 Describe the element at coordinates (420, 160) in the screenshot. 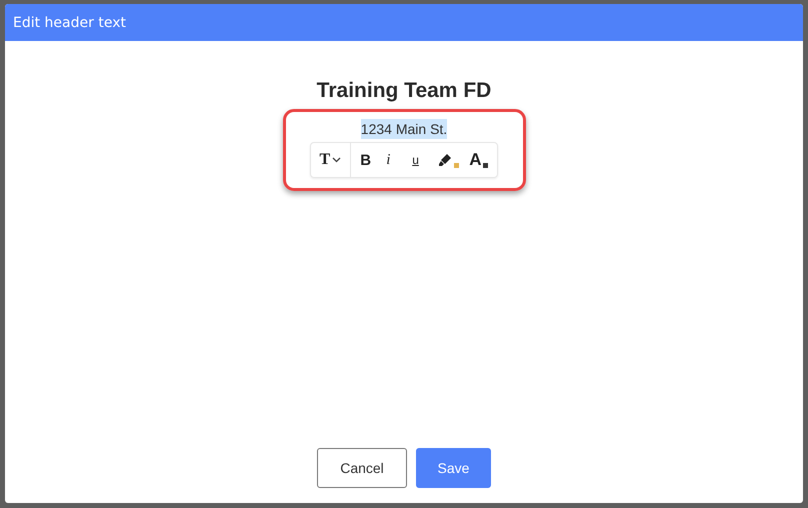

I see `underline-button: u` at that location.